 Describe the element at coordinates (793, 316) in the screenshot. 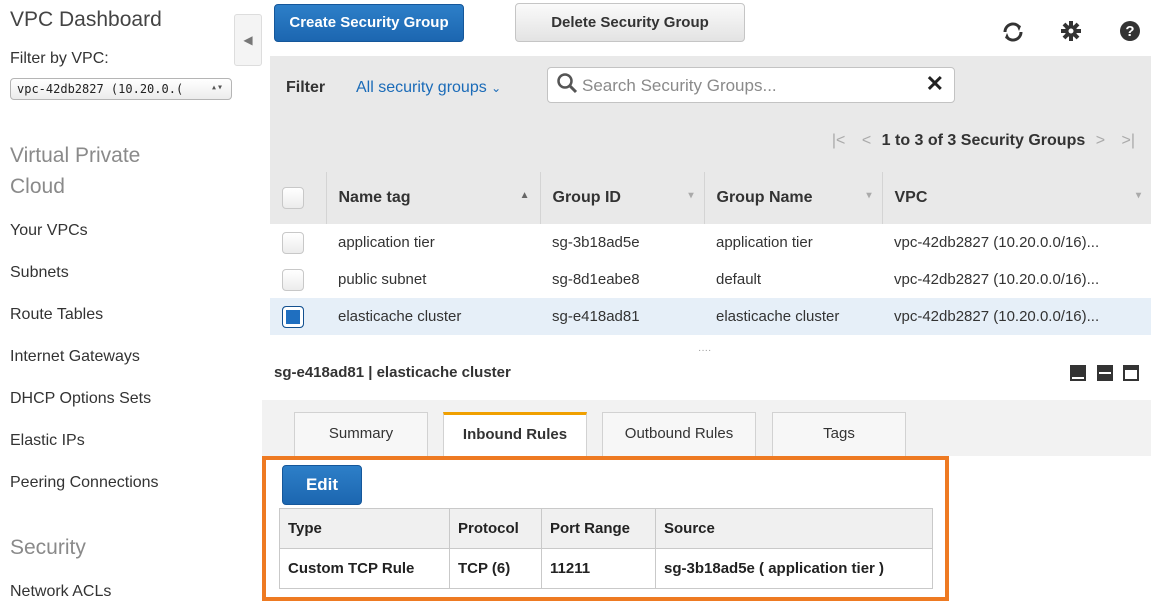

I see `cell-group-name: elasticache cluster` at that location.